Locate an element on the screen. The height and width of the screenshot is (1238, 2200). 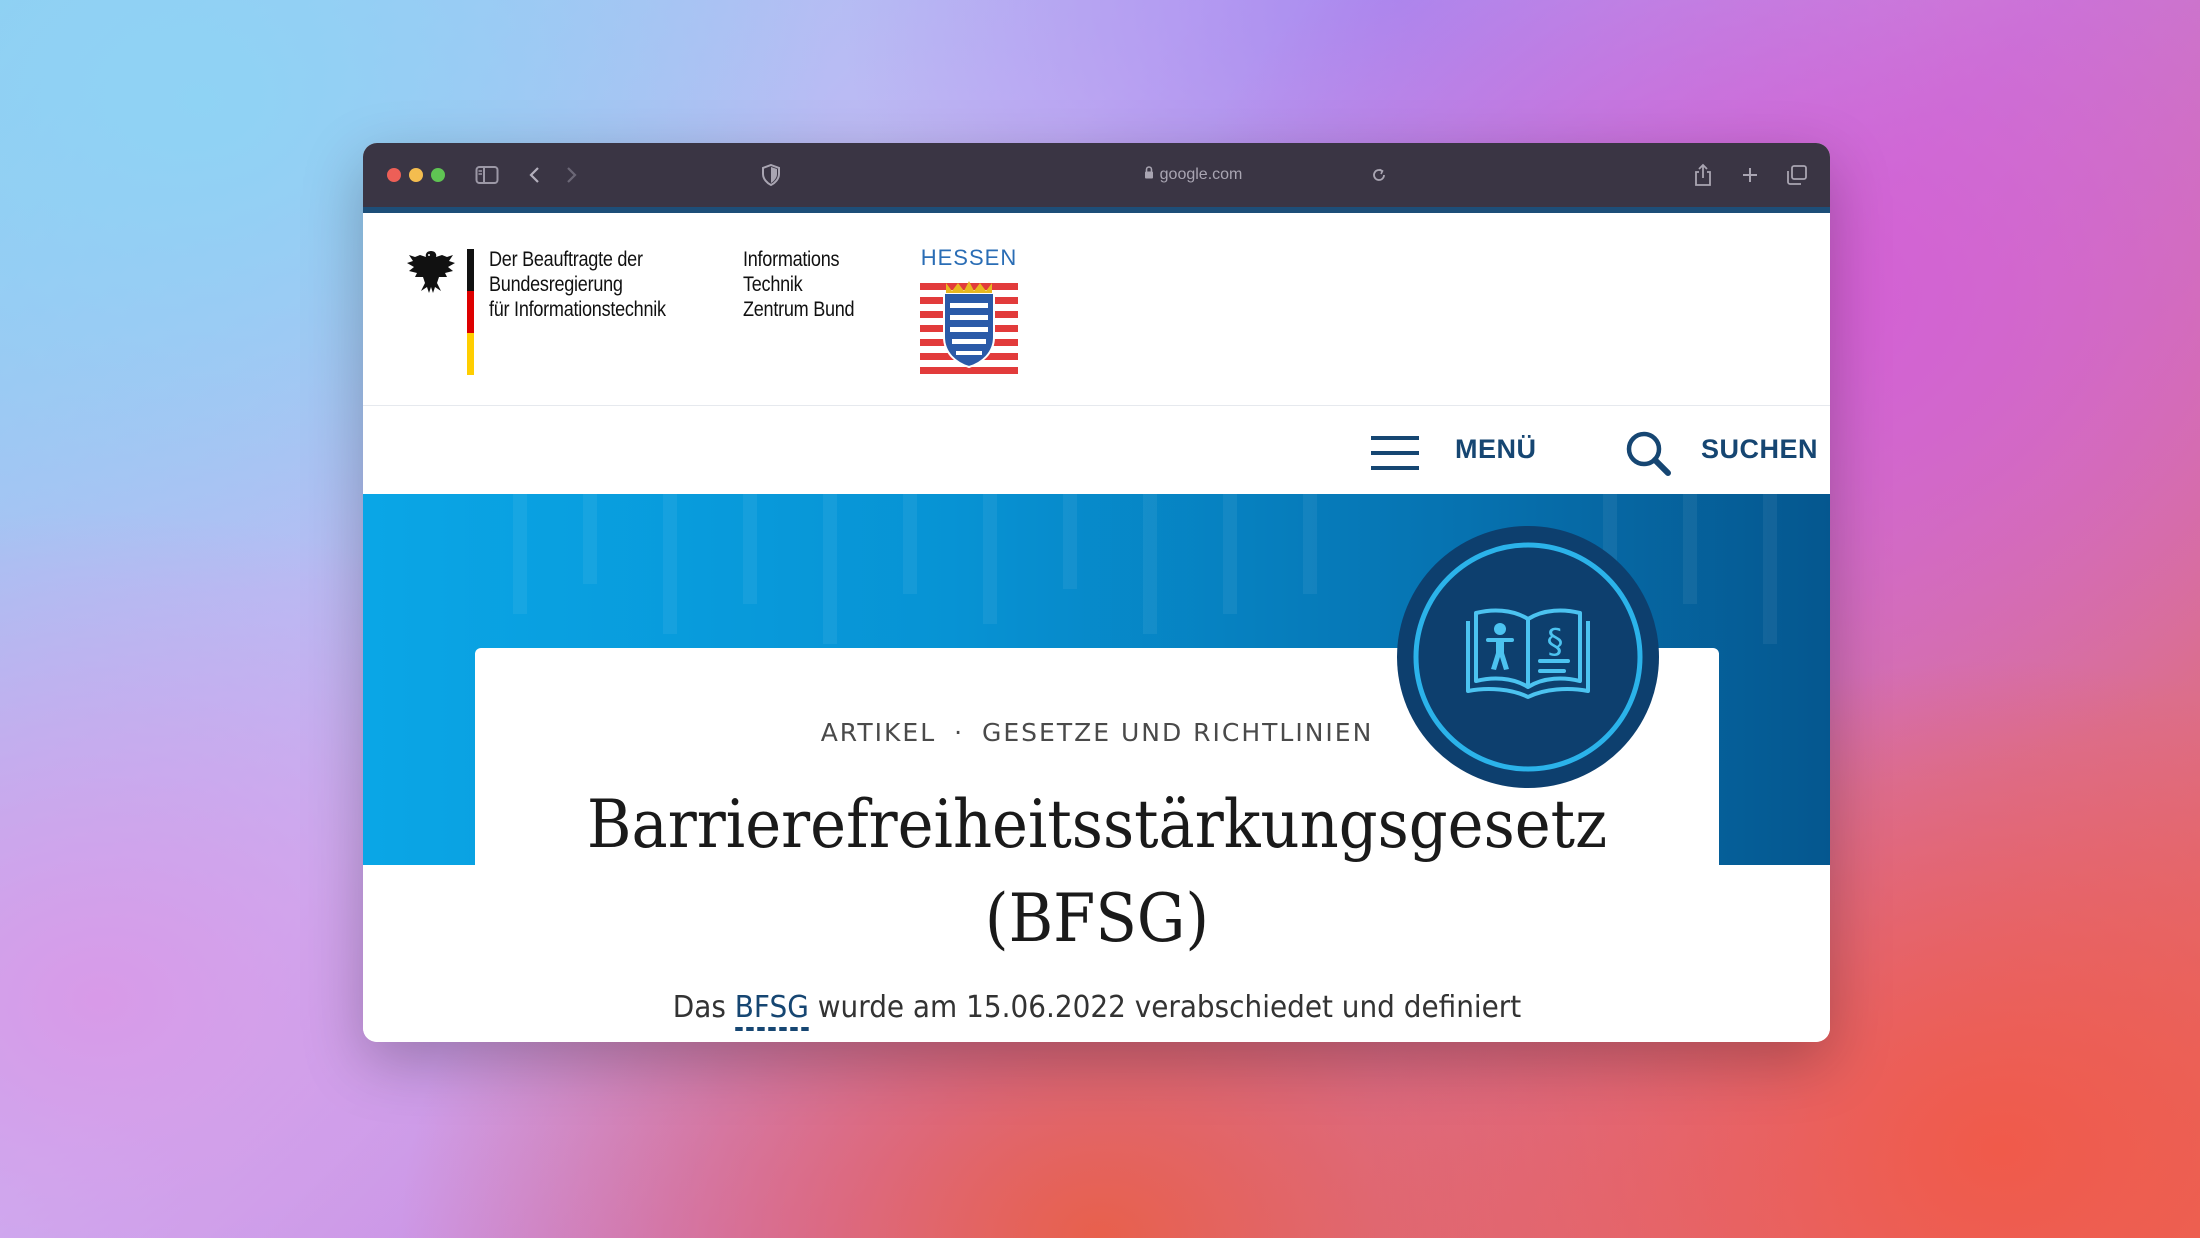
search-button: SUCHEN is located at coordinates (1759, 449).